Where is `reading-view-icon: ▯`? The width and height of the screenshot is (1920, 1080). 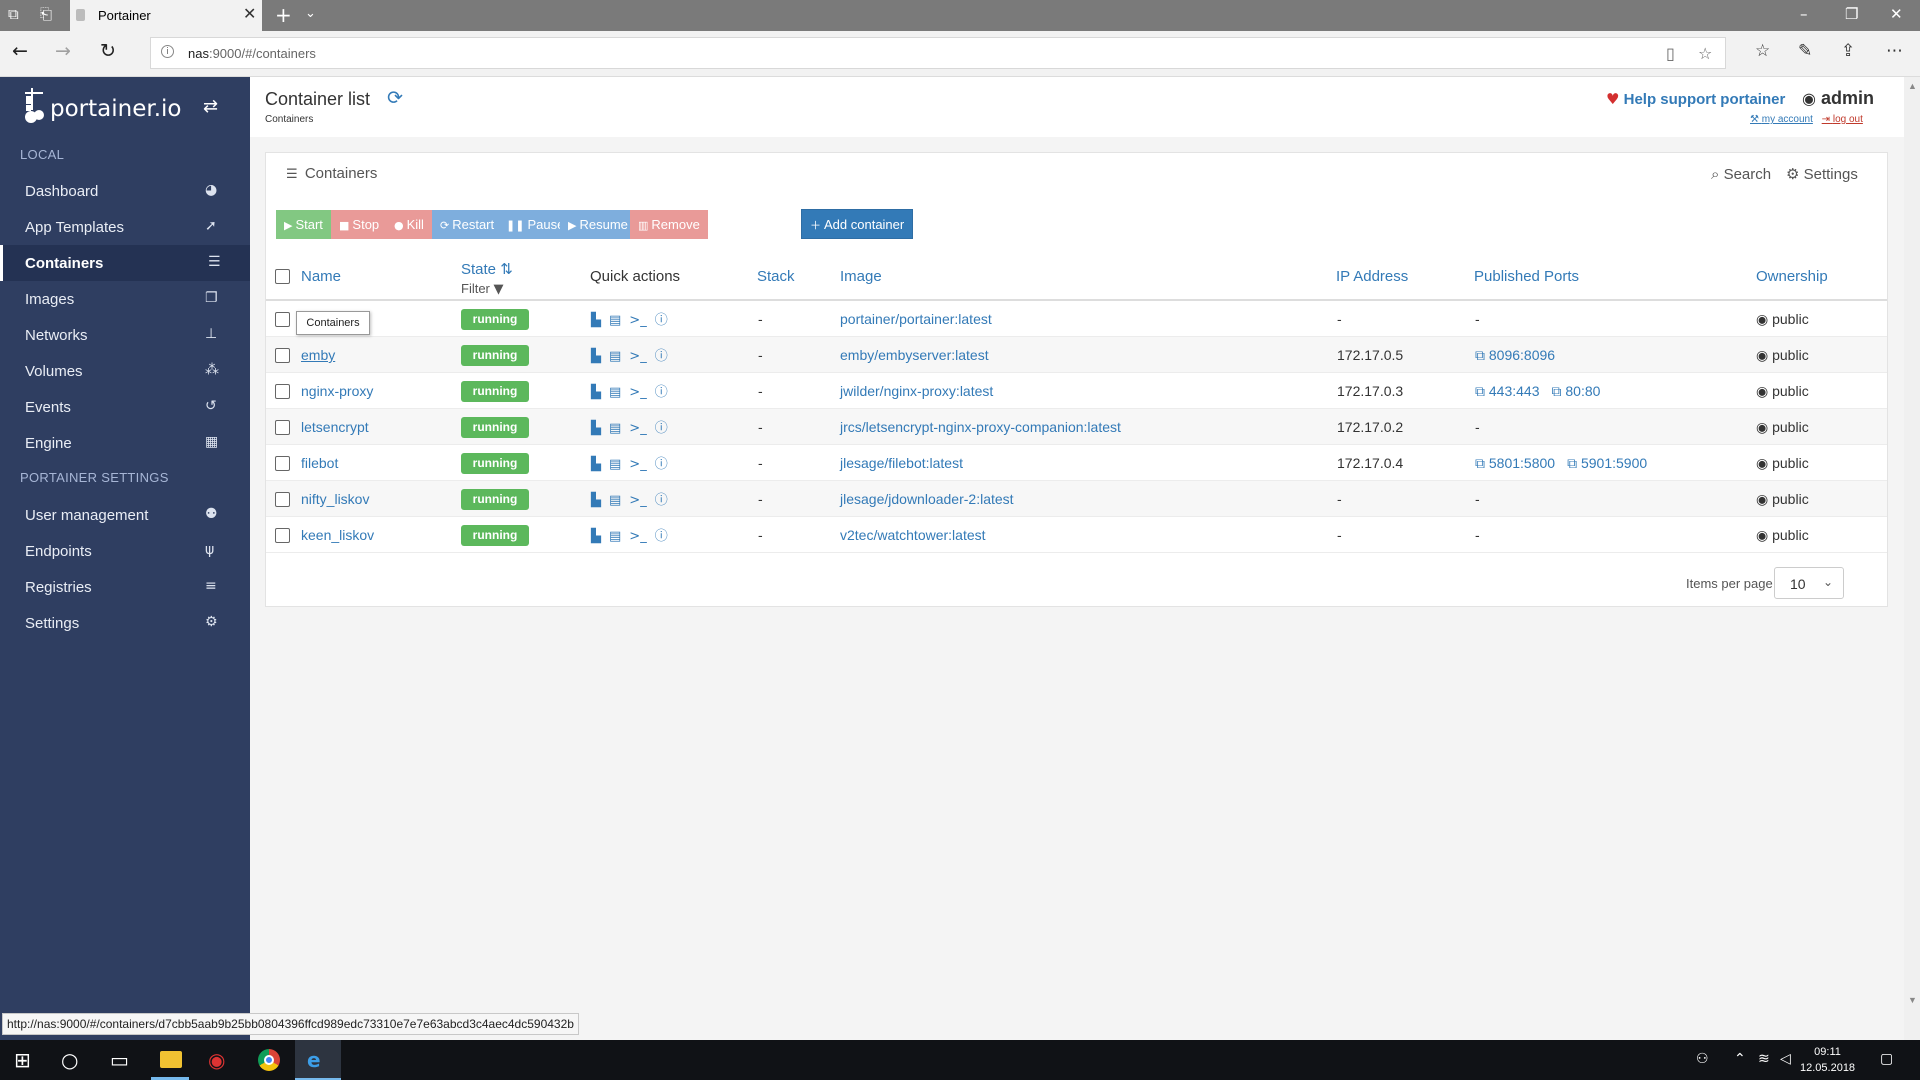 reading-view-icon: ▯ is located at coordinates (1670, 53).